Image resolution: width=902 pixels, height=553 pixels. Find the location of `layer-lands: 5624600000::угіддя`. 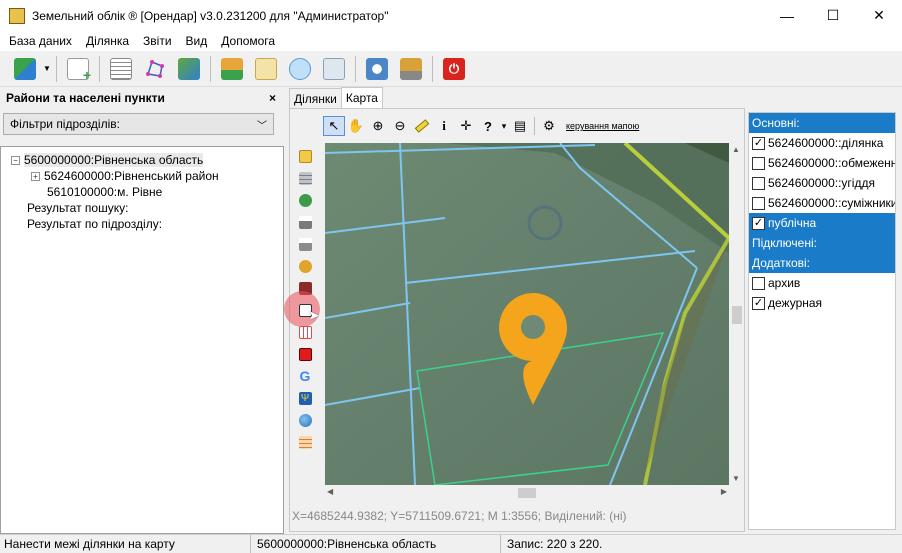

layer-lands: 5624600000::угіддя is located at coordinates (822, 183).